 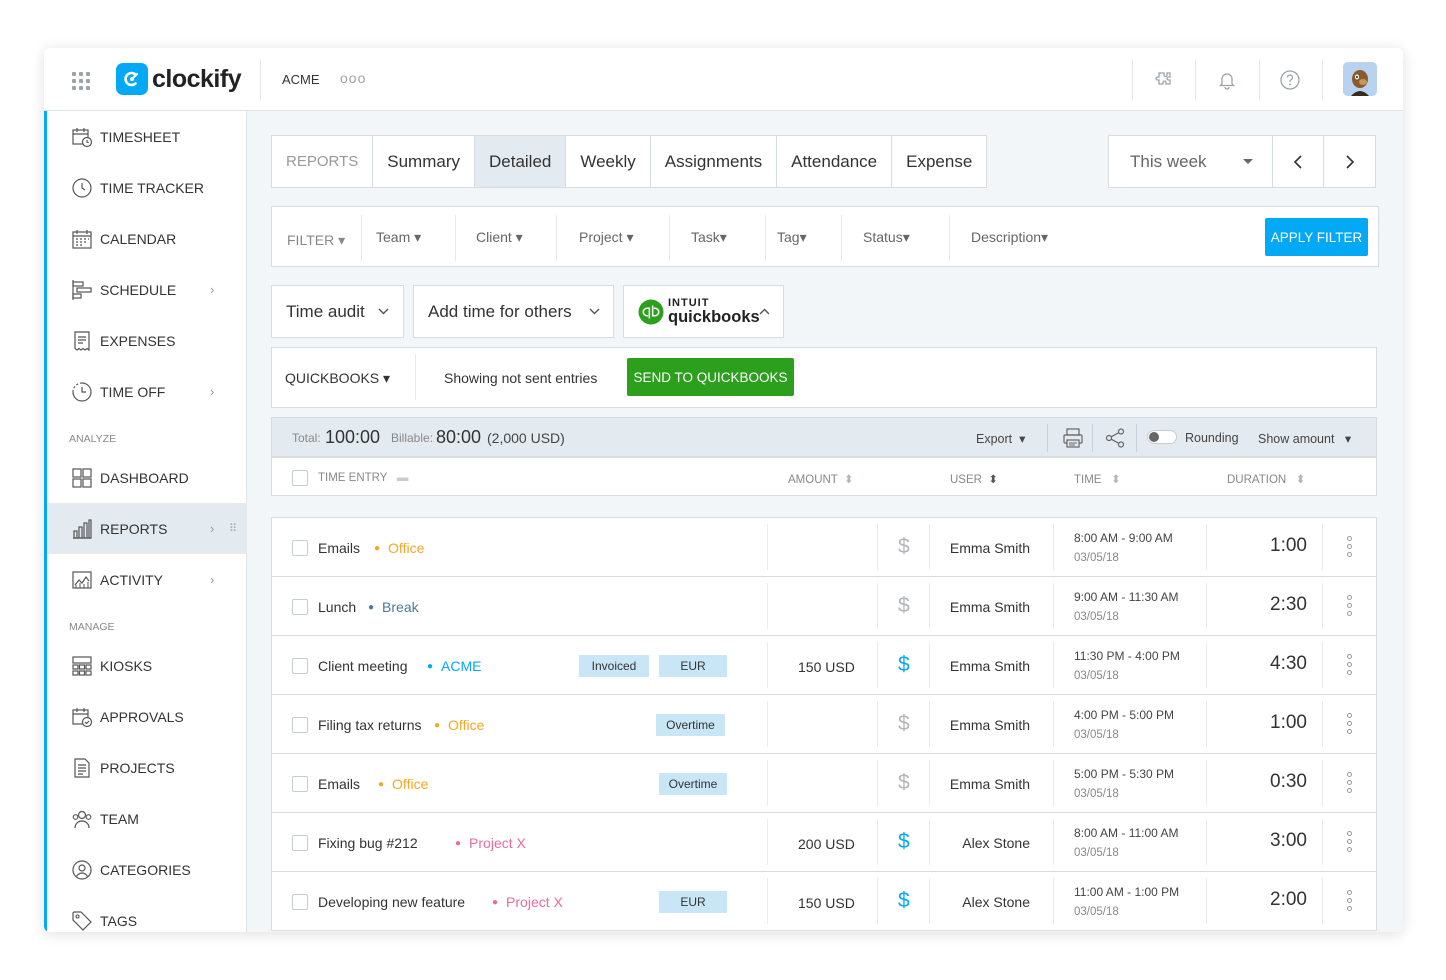 What do you see at coordinates (363, 666) in the screenshot?
I see `entry-description: Client meeting` at bounding box center [363, 666].